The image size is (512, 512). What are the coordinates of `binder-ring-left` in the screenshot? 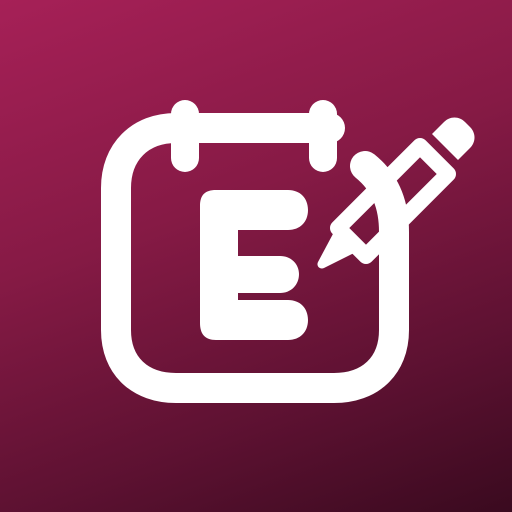 It's located at (185, 136).